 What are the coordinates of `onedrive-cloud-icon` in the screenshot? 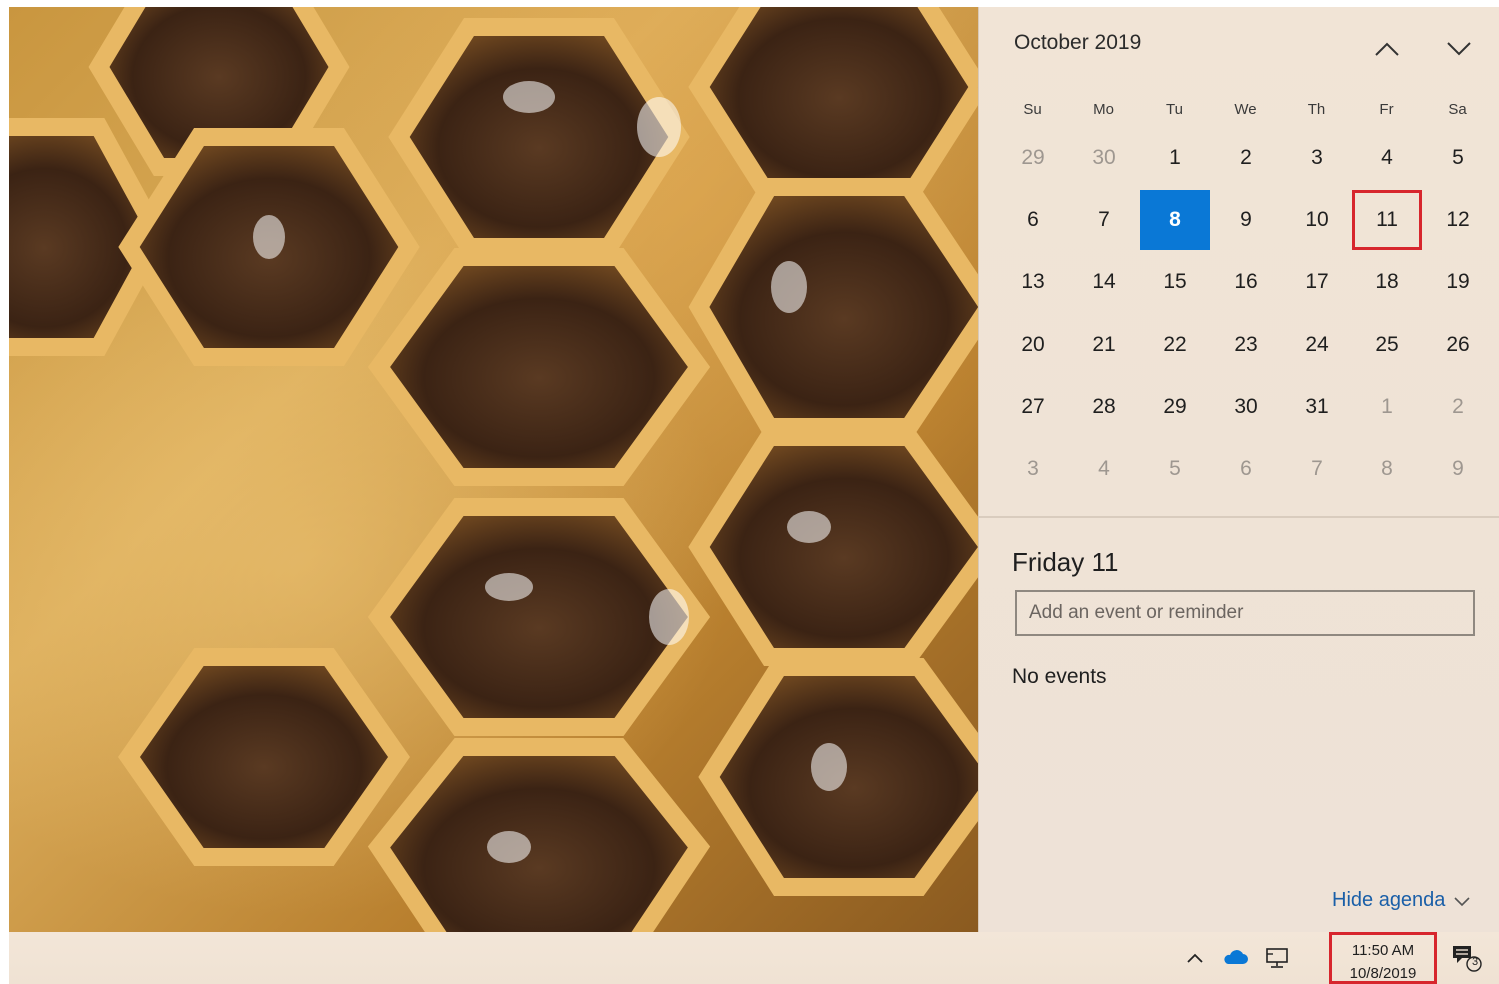 It's located at (1236, 957).